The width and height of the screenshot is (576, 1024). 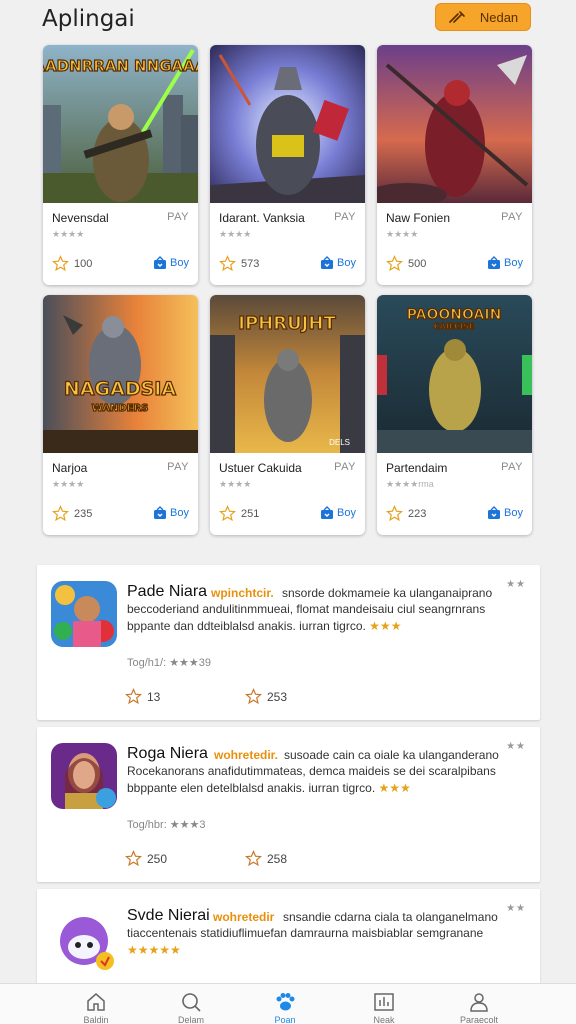 I want to click on app-title: Aplingai, so click(x=88, y=19).